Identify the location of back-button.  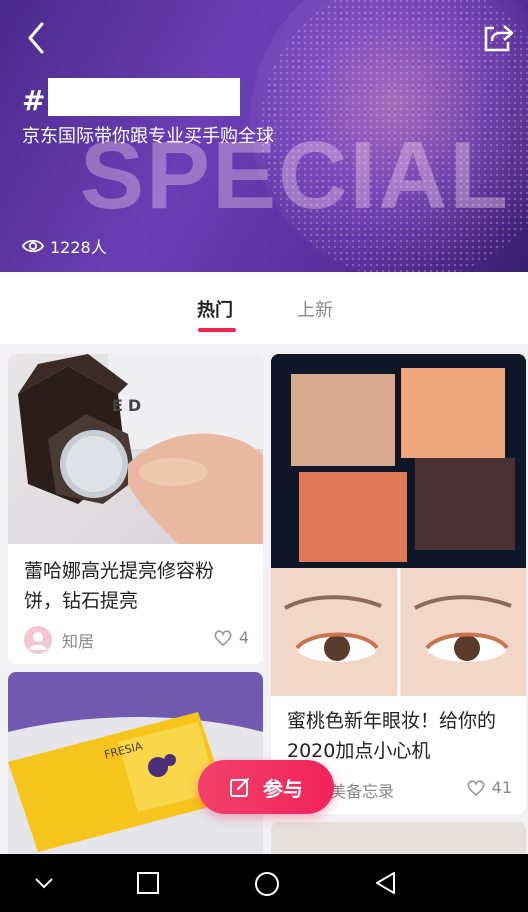
(37, 38).